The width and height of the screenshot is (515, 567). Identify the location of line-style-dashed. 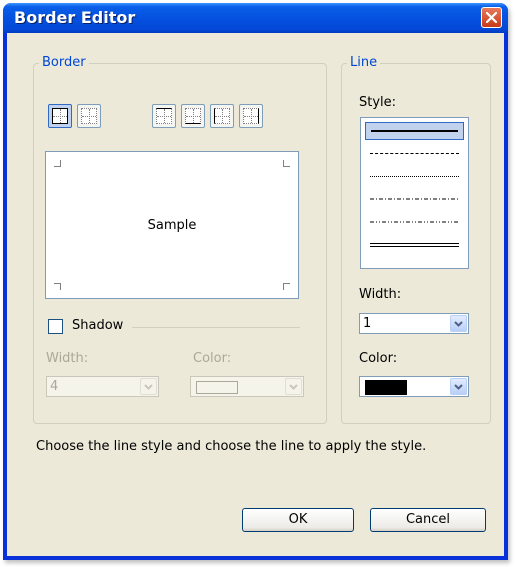
(414, 154).